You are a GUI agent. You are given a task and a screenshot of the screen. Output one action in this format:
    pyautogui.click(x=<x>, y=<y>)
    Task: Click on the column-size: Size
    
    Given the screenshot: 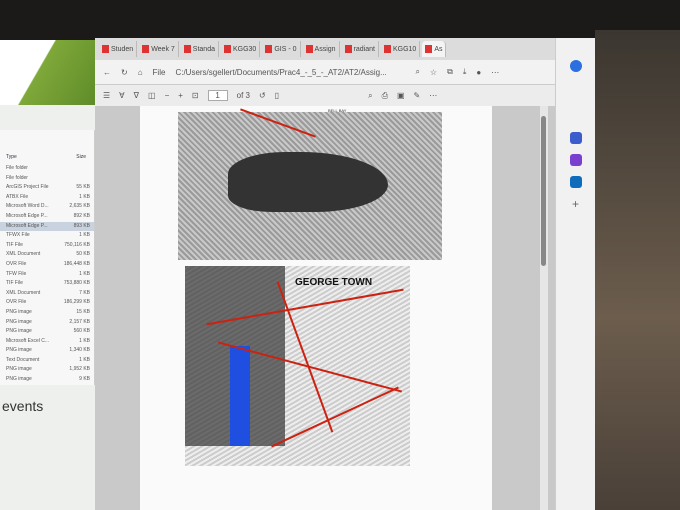 What is the action you would take?
    pyautogui.click(x=81, y=157)
    